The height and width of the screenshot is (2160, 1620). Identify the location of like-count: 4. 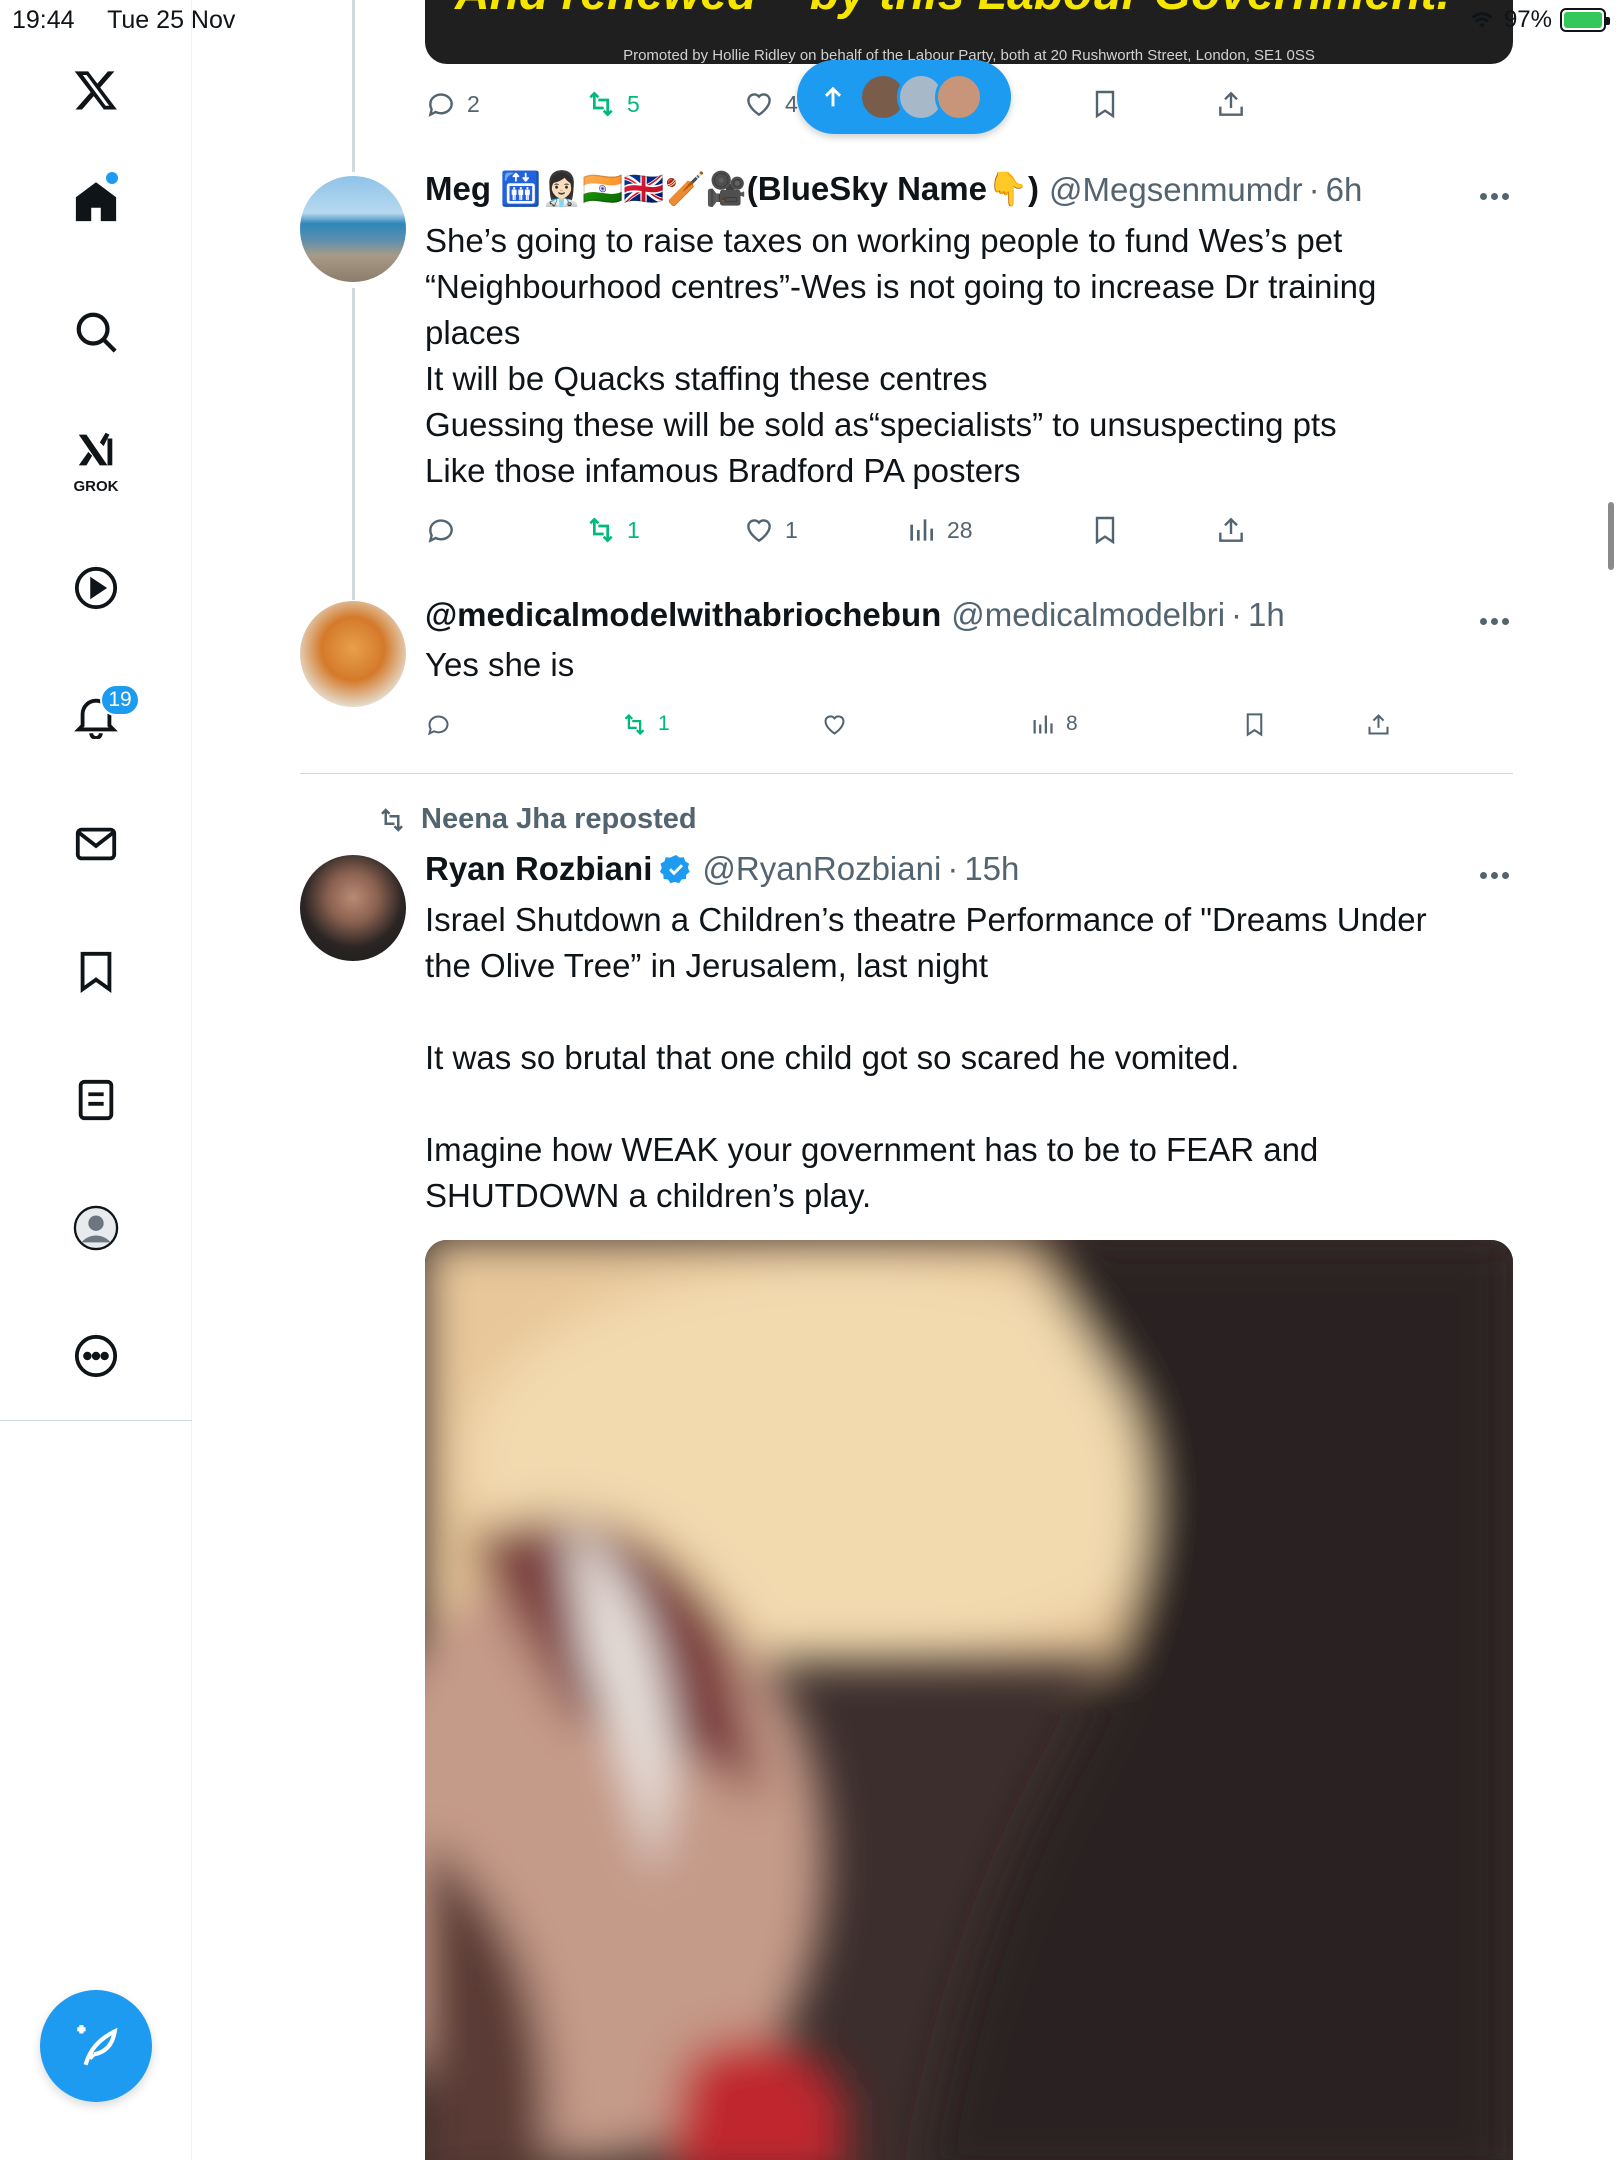
(791, 103).